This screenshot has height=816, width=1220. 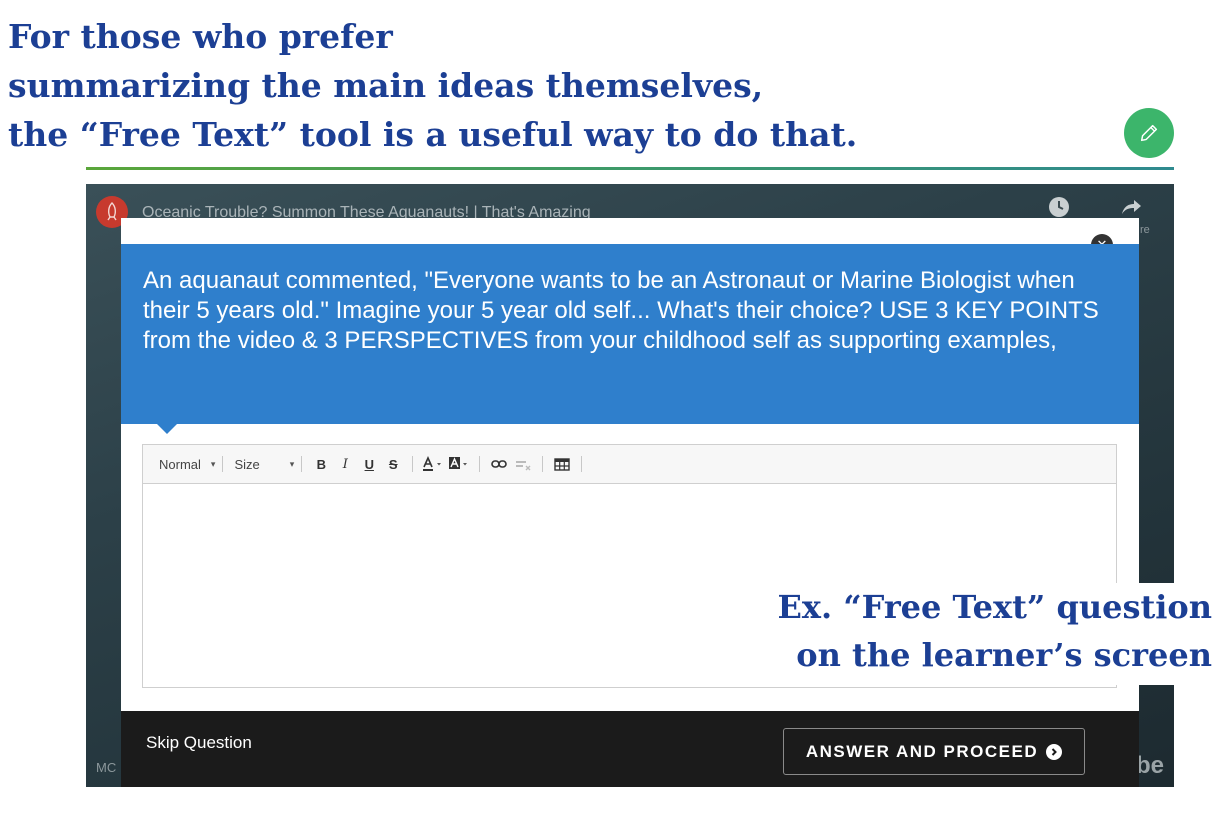 I want to click on skip-question-button: Skip Question, so click(x=199, y=743).